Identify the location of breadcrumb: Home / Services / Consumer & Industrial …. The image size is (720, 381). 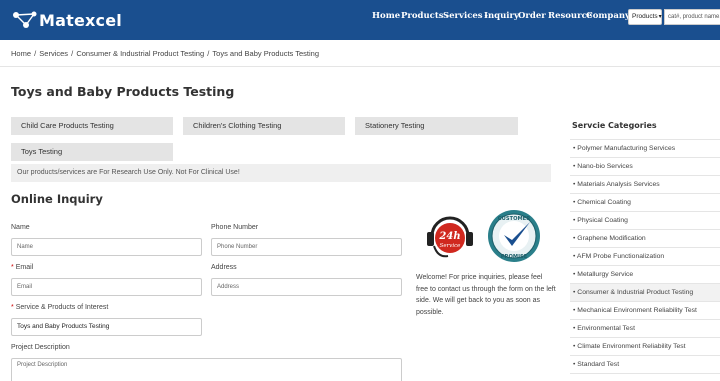
(165, 53).